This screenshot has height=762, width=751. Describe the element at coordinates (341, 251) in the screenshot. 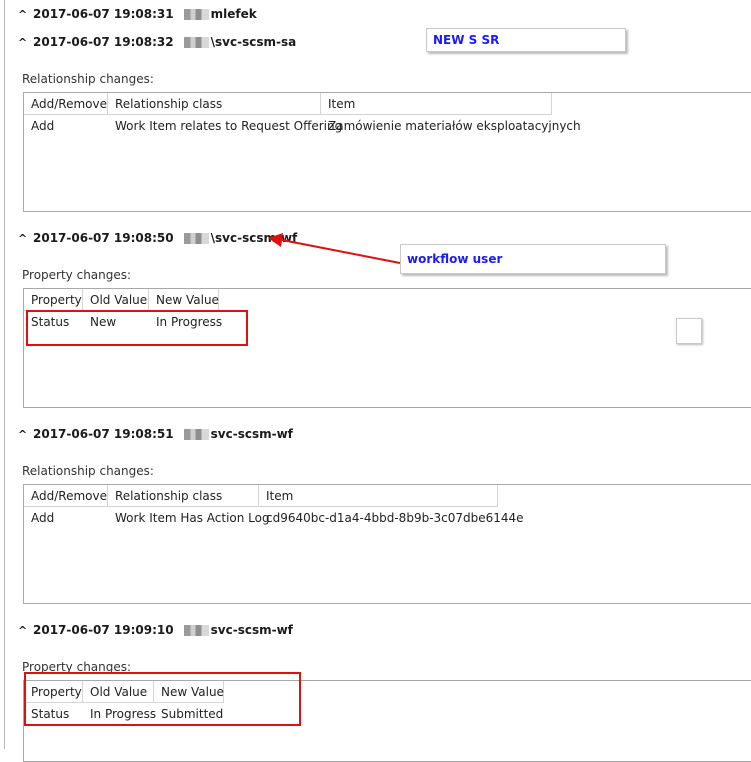

I see `arrow-line` at that location.